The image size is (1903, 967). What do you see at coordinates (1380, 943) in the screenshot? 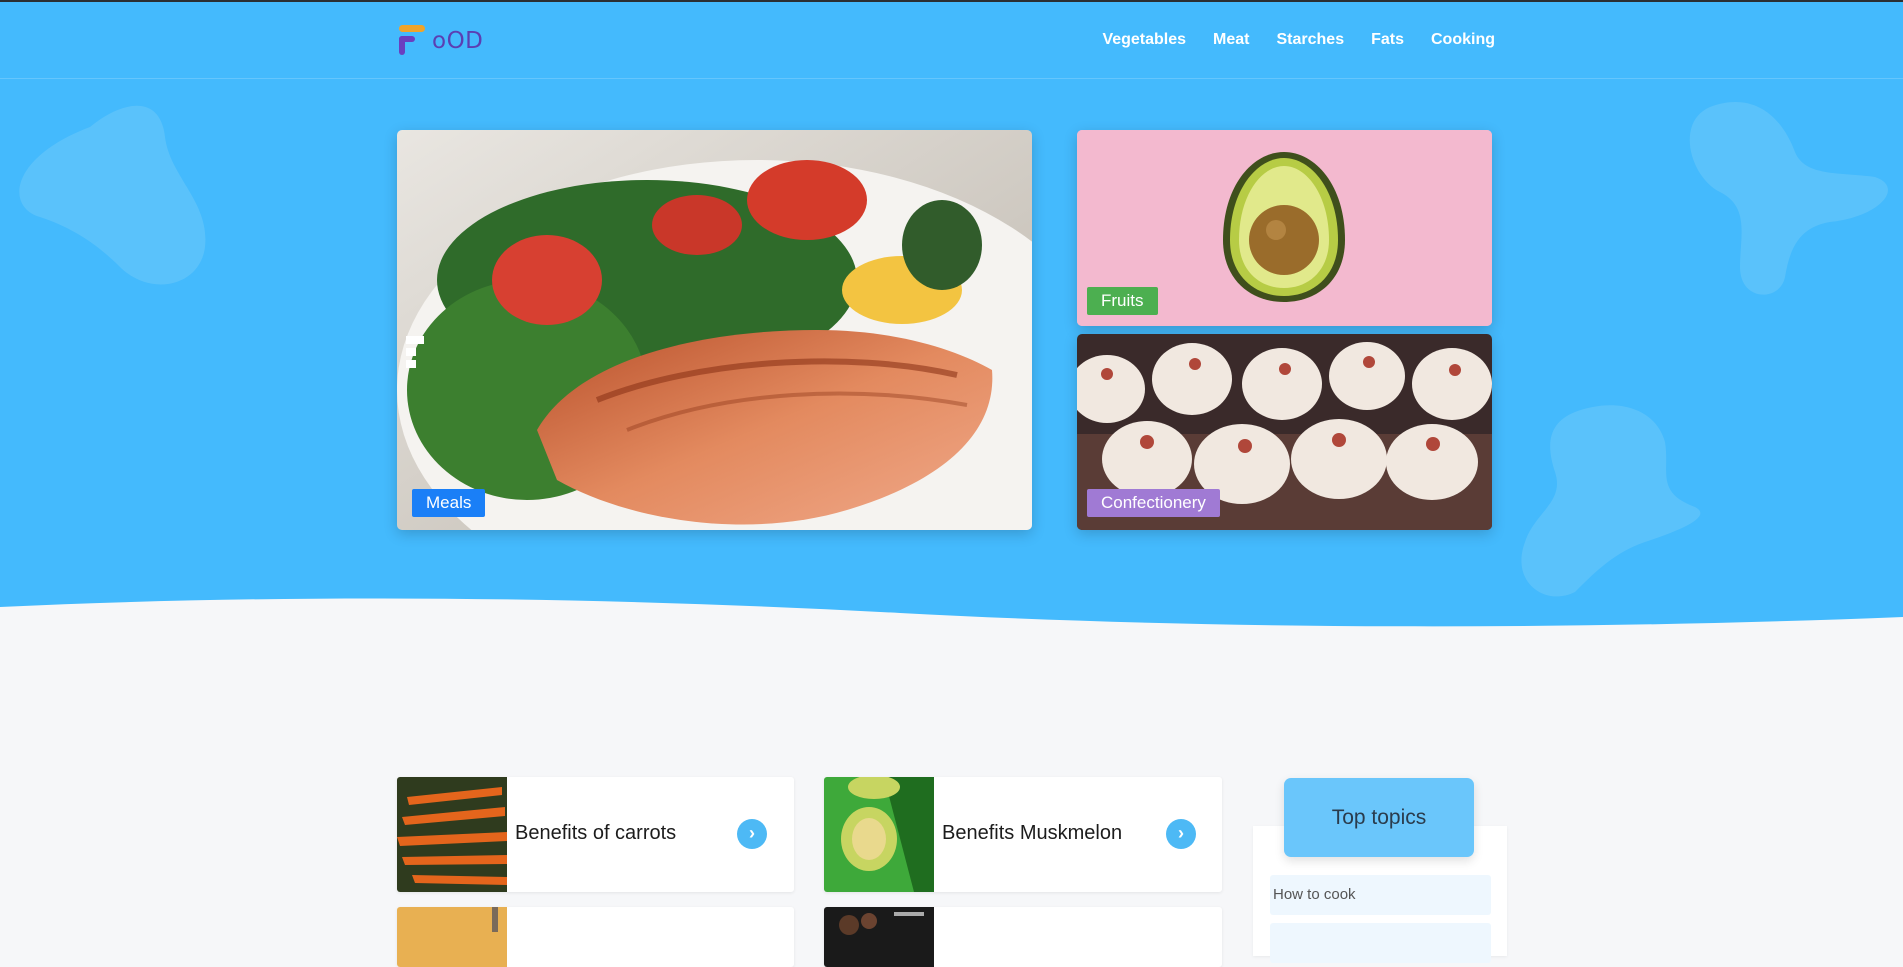
I see `topic-item` at bounding box center [1380, 943].